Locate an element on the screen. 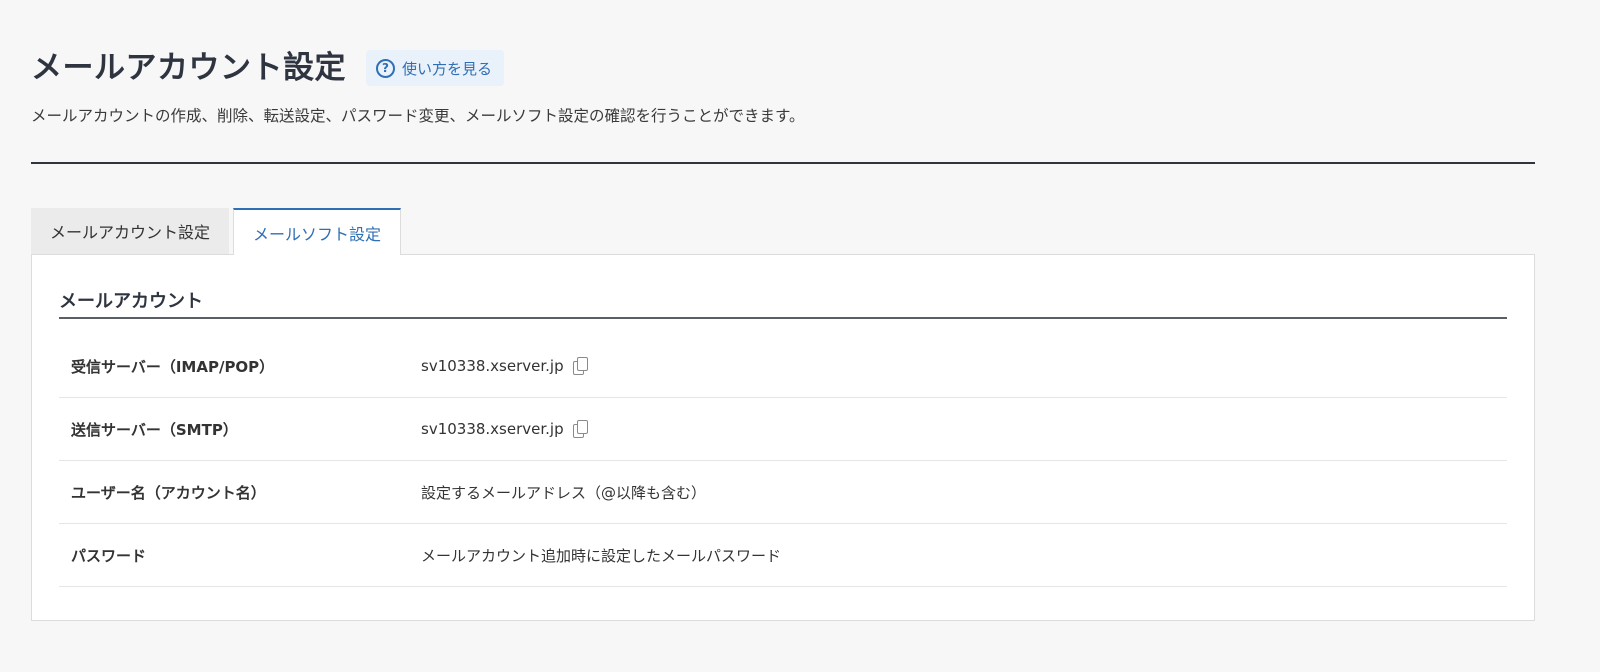  question-circle-icon: ? is located at coordinates (385, 68).